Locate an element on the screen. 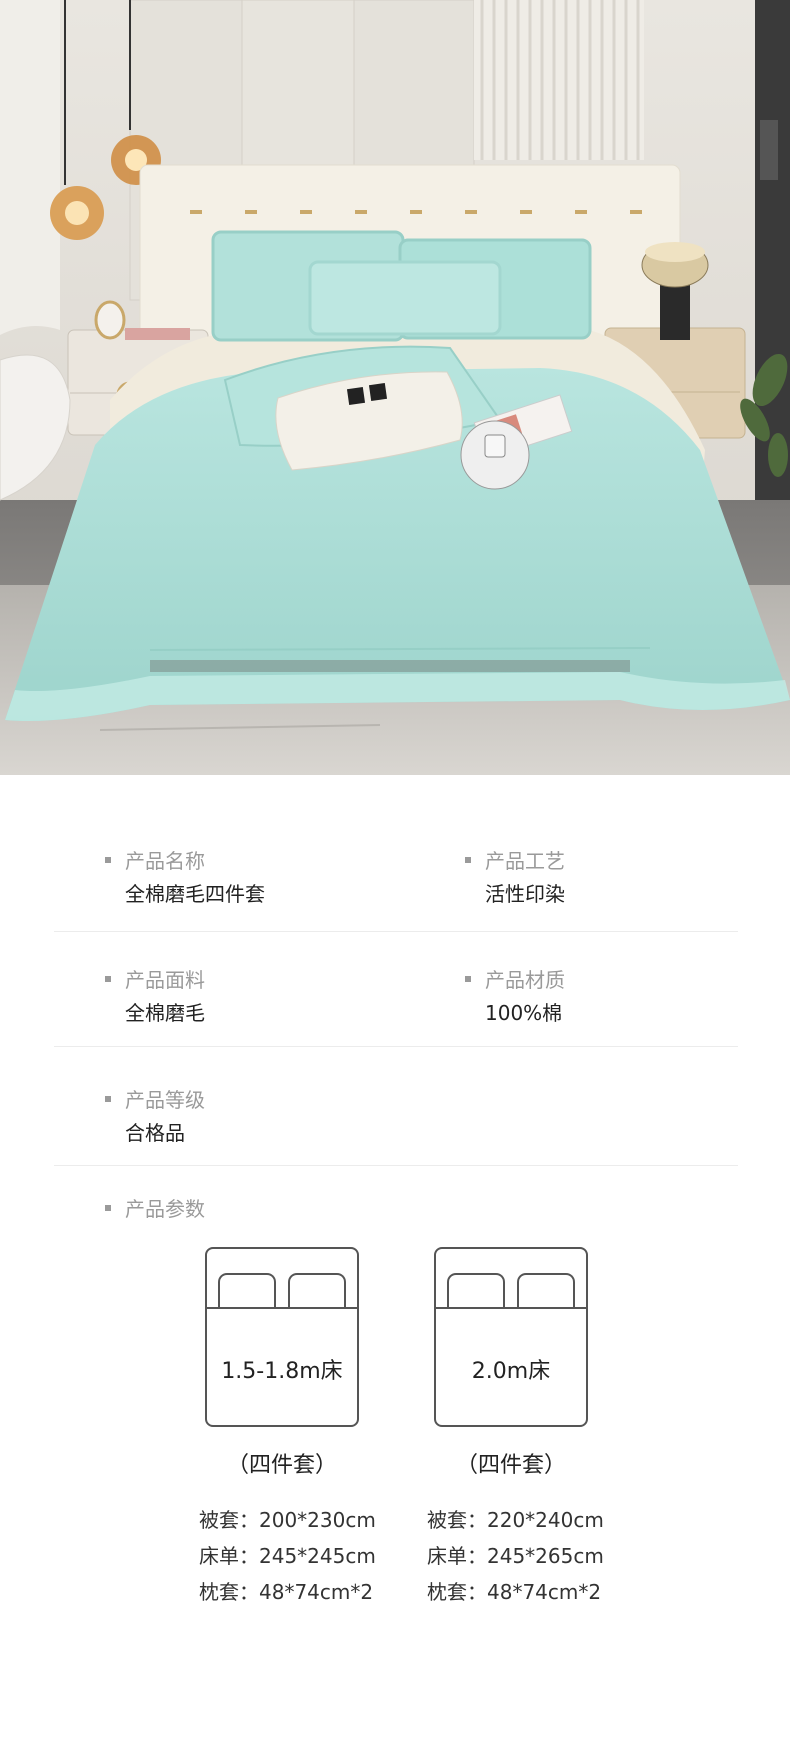 This screenshot has height=1737, width=790. property-value: 合格品 is located at coordinates (155, 1133).